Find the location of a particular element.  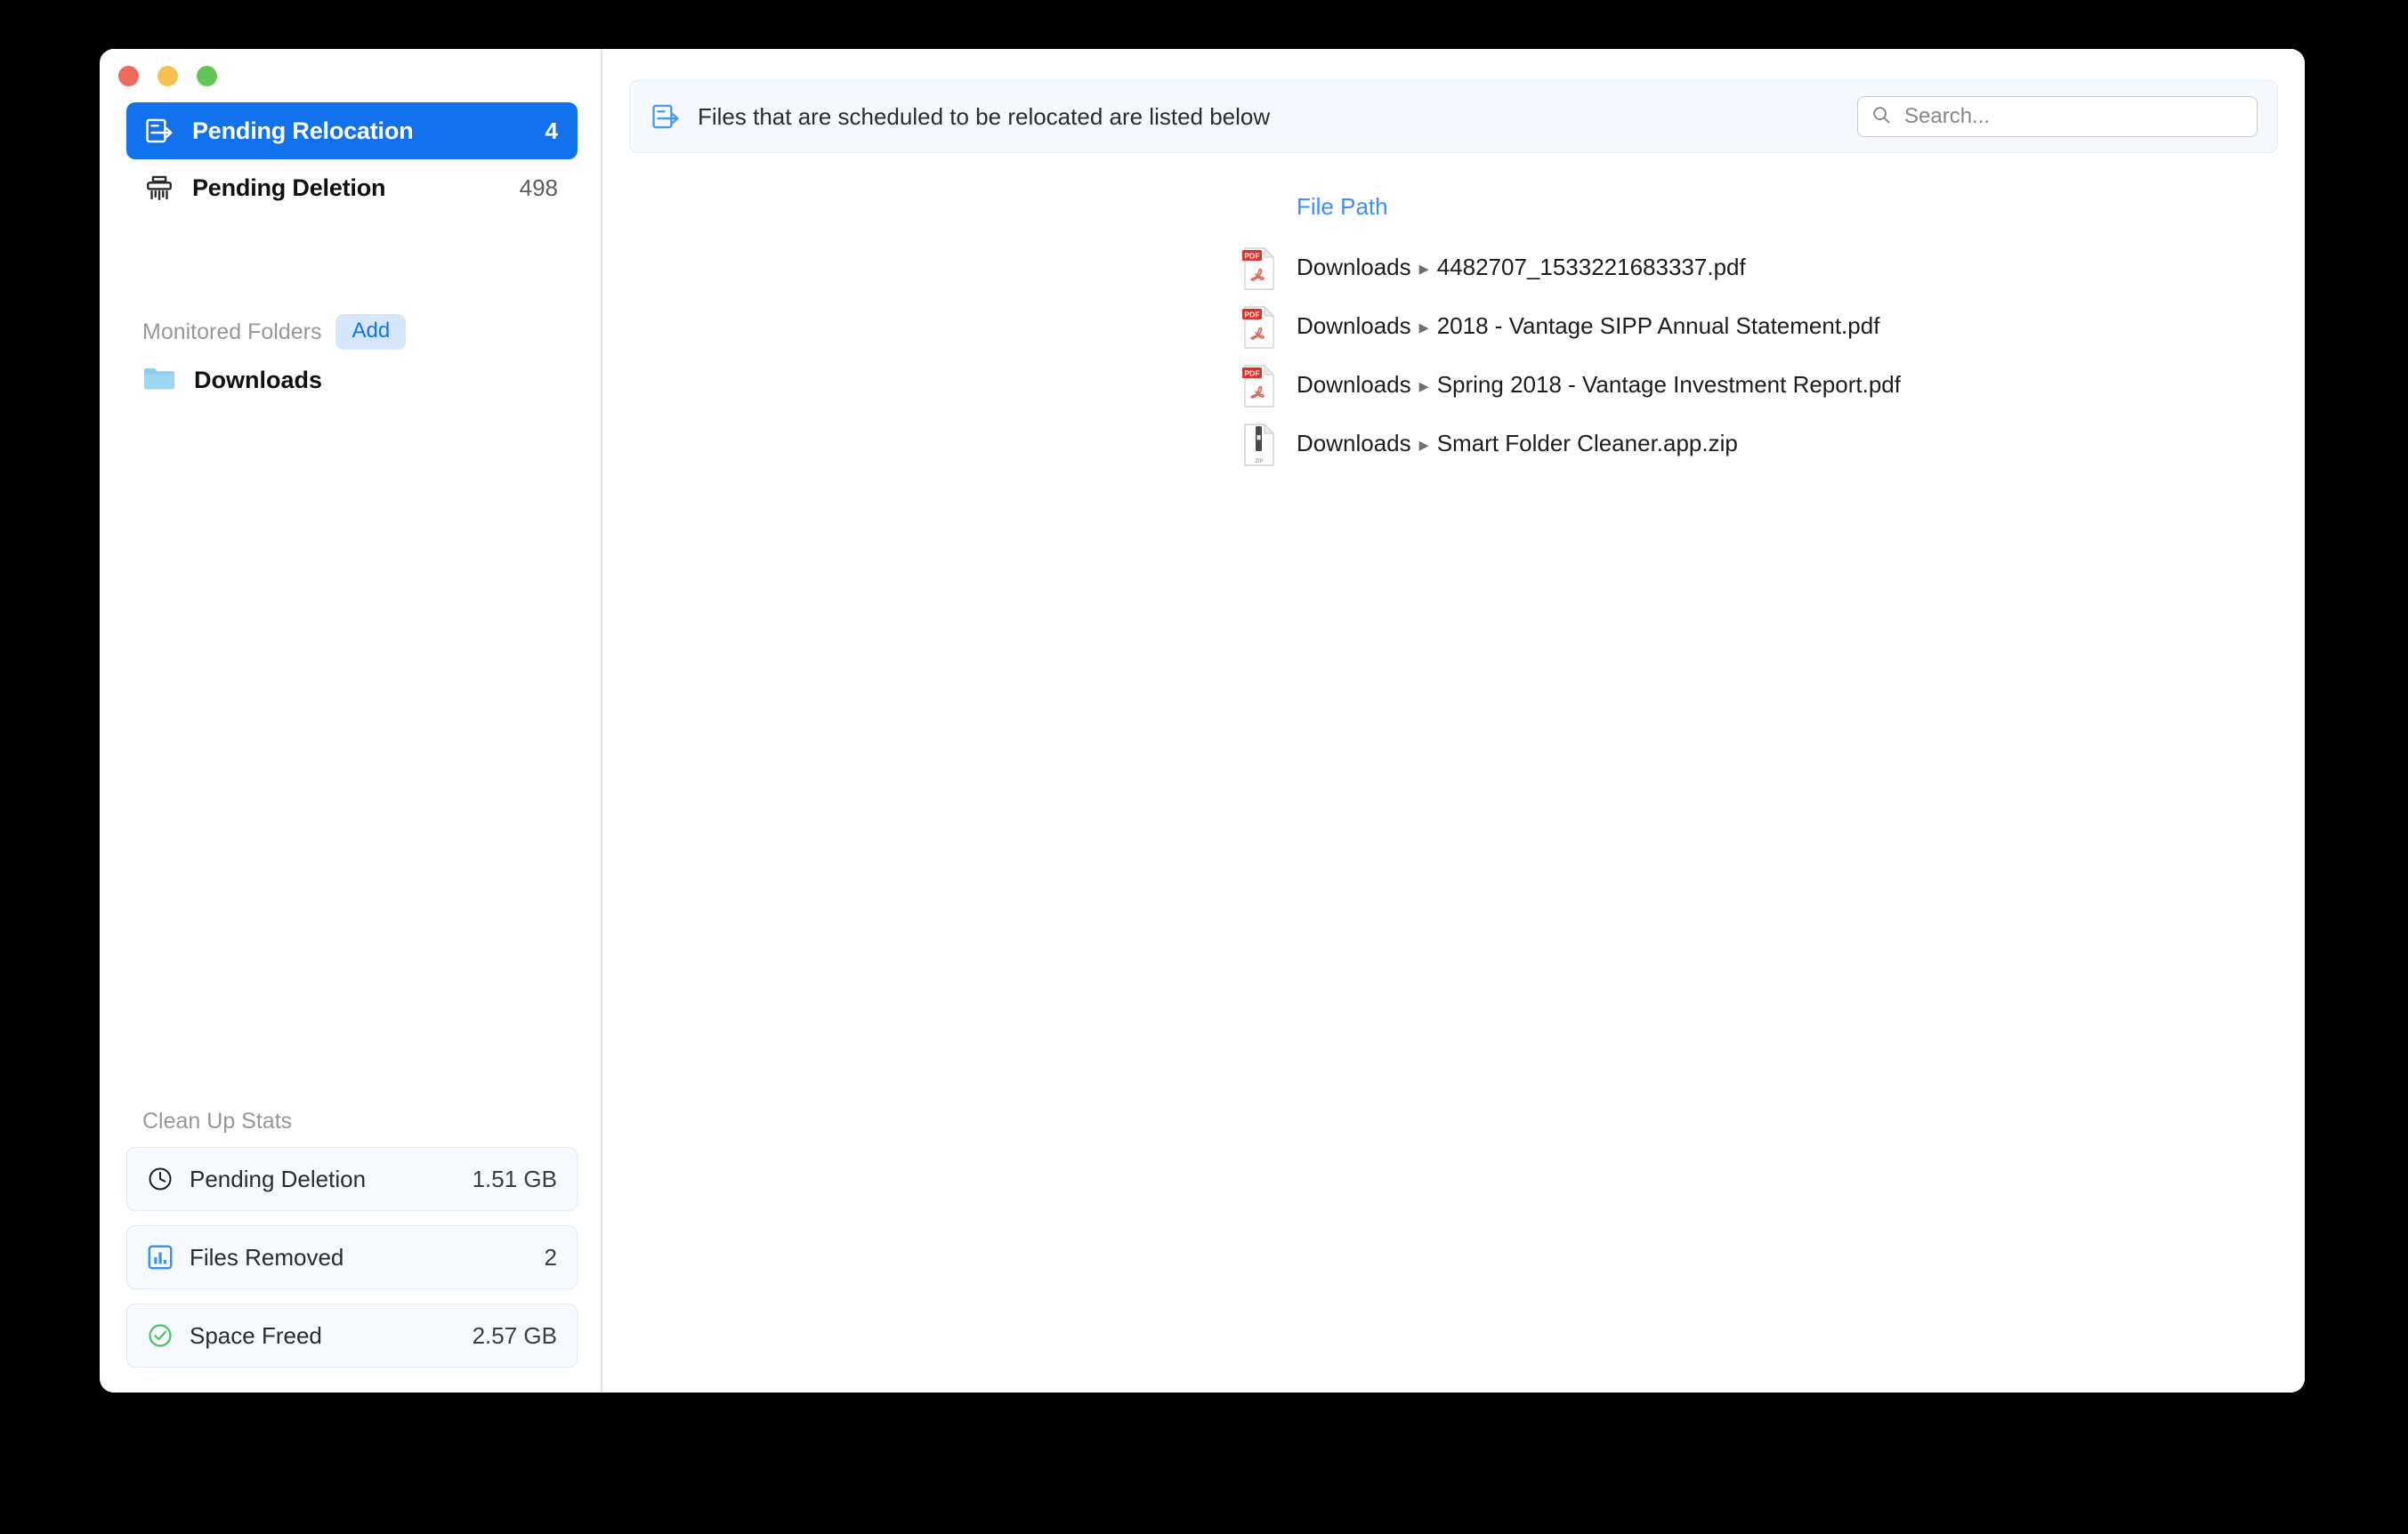

sidebar-item-count: 4 is located at coordinates (551, 130).